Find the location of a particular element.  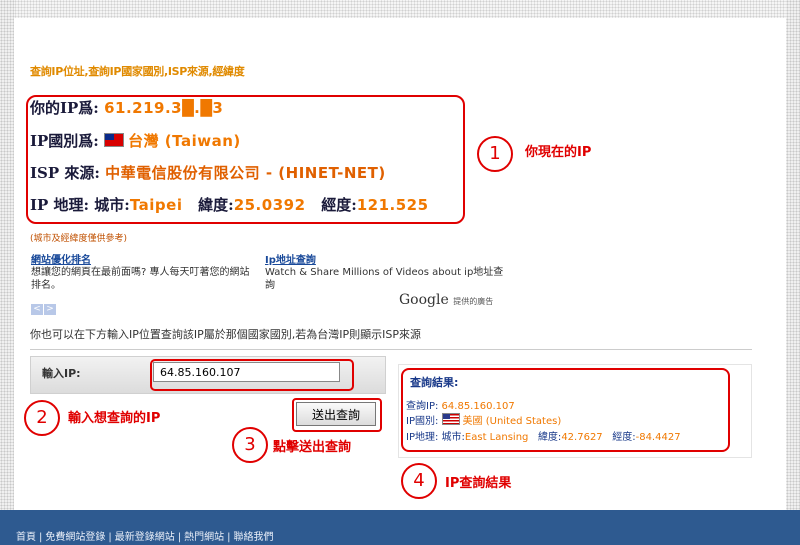

lon-label: 經度: is located at coordinates (339, 205).